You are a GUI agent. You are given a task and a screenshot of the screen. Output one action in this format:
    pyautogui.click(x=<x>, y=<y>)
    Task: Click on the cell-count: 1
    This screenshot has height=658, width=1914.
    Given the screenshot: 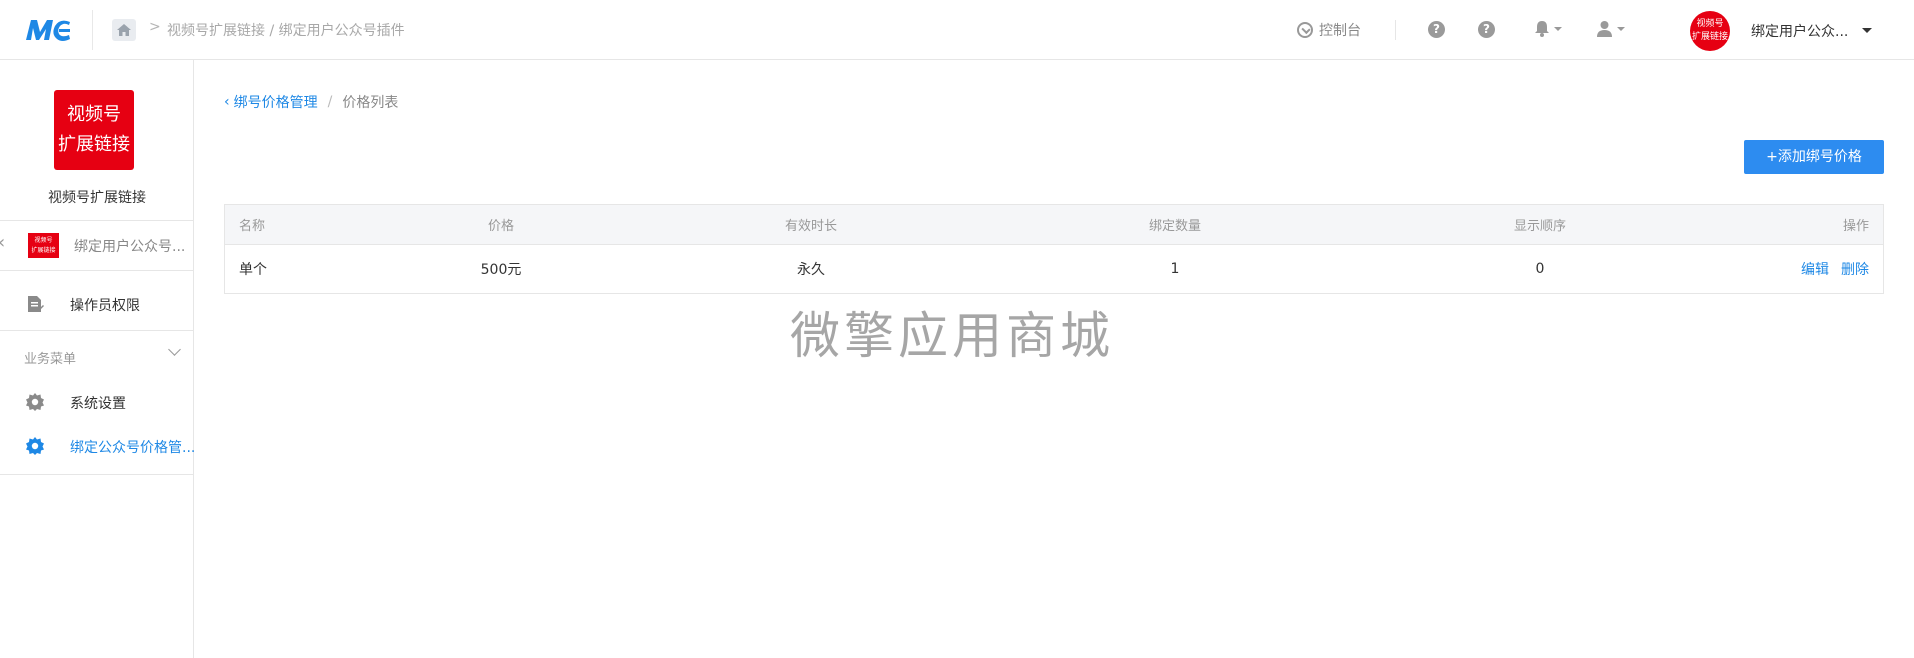 What is the action you would take?
    pyautogui.click(x=1175, y=269)
    